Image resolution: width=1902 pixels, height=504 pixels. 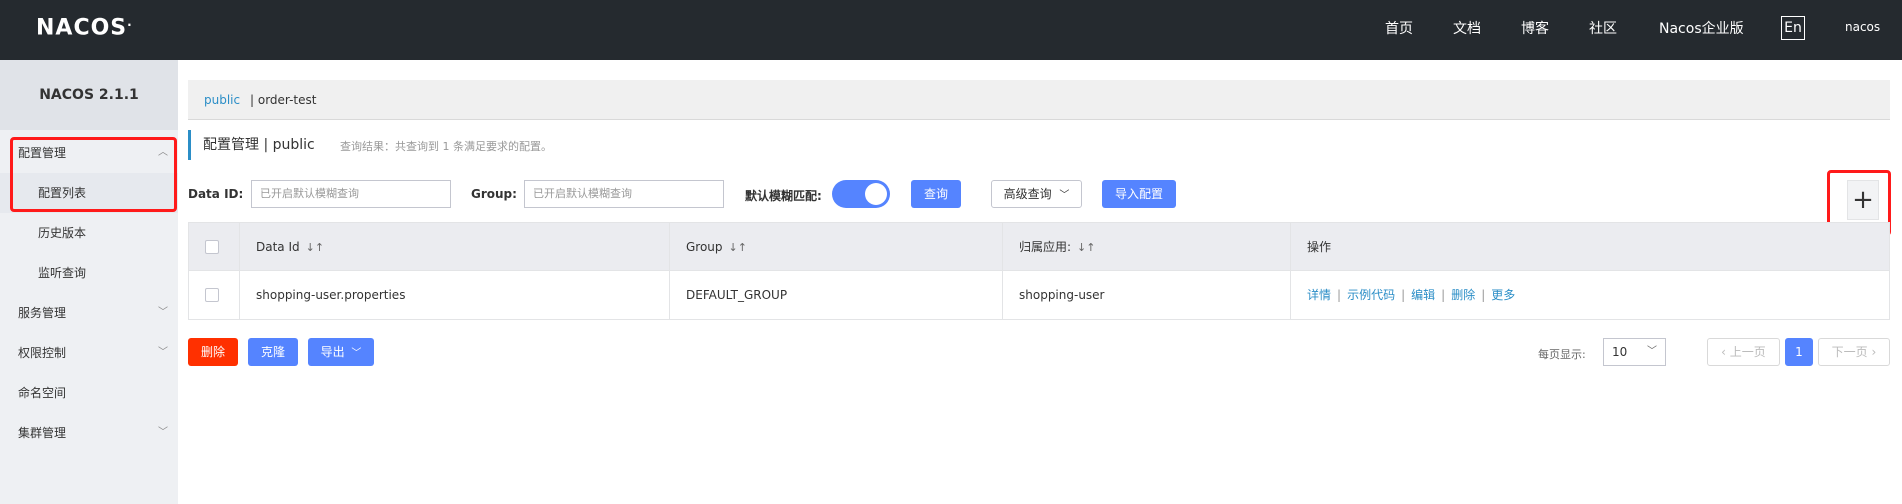 I want to click on row-checkbox, so click(x=212, y=295).